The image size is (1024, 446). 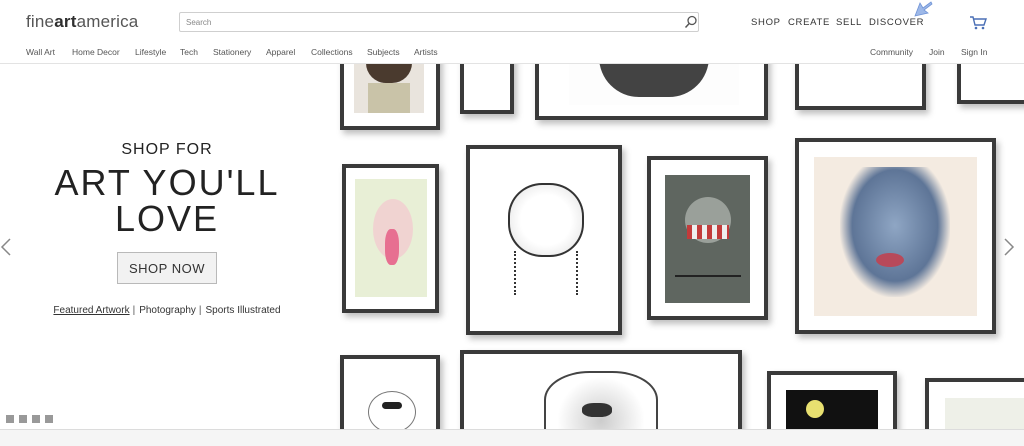 What do you see at coordinates (923, 9) in the screenshot?
I see `cursor-arrow-icon` at bounding box center [923, 9].